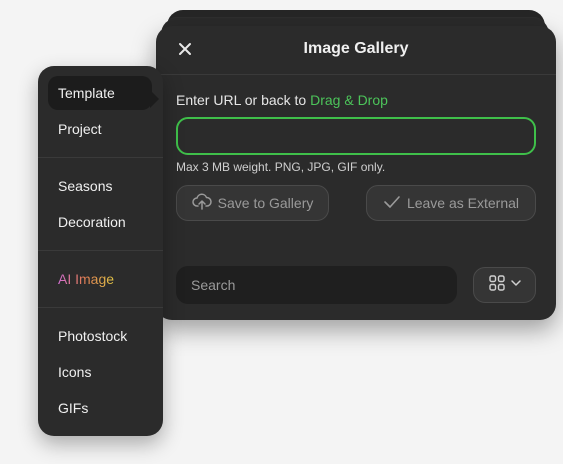  What do you see at coordinates (241, 100) in the screenshot?
I see `url-prompt-text: Enter URL or back to` at bounding box center [241, 100].